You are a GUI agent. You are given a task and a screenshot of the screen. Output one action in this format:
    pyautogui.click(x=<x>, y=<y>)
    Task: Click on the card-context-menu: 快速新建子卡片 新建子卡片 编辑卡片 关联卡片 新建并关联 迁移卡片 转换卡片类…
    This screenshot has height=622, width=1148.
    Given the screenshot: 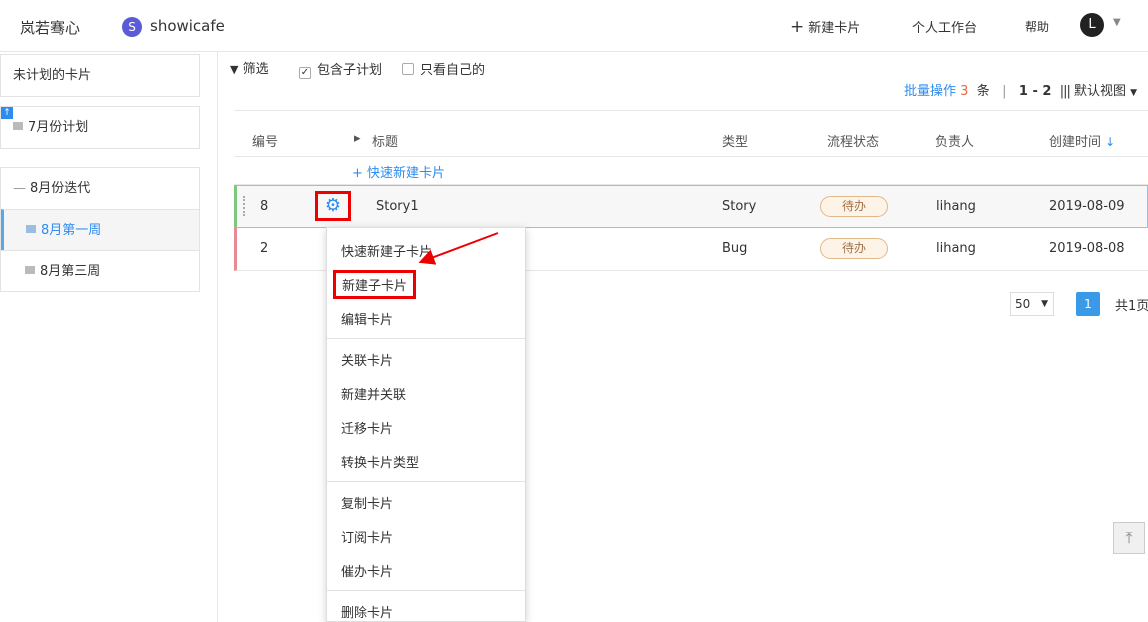 What is the action you would take?
    pyautogui.click(x=426, y=424)
    